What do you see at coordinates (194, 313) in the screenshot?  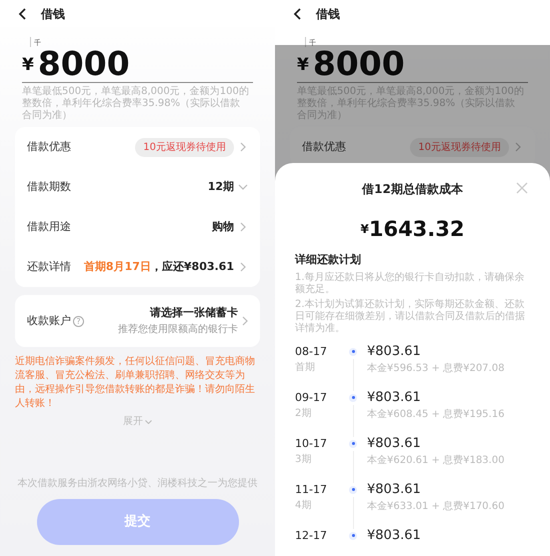 I see `account-value: 请选择一张储蓄卡` at bounding box center [194, 313].